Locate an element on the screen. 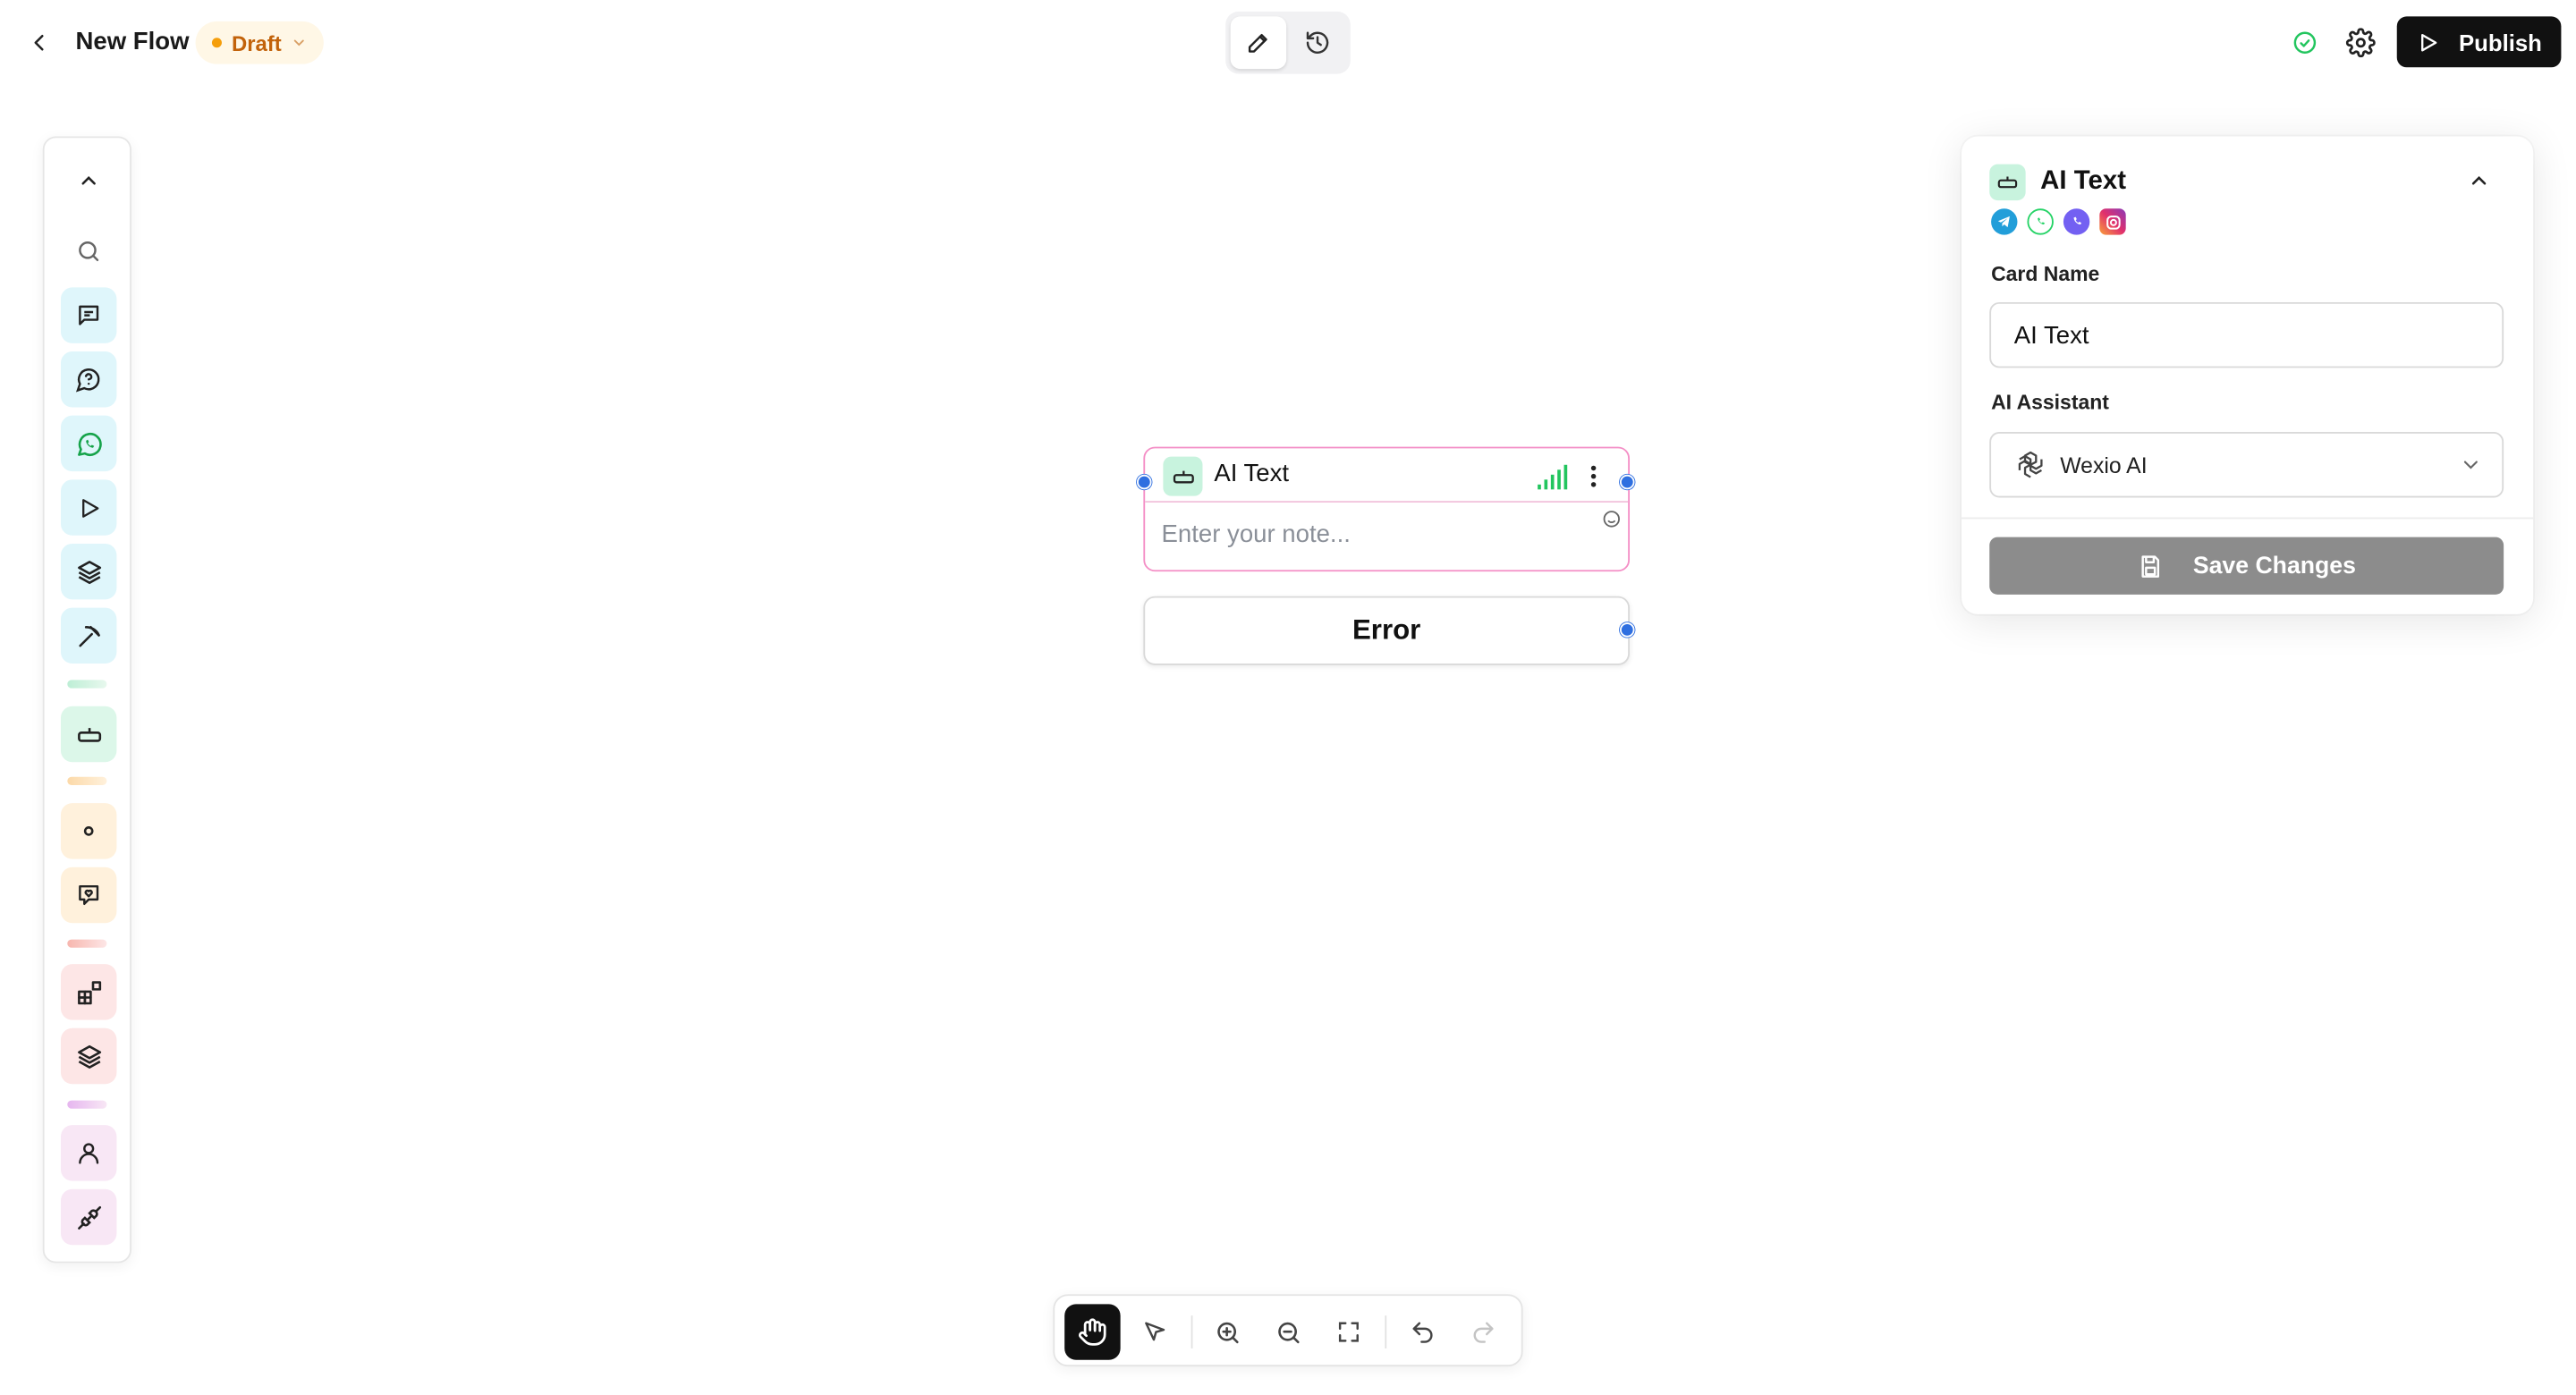  redo-icon is located at coordinates (1483, 1332).